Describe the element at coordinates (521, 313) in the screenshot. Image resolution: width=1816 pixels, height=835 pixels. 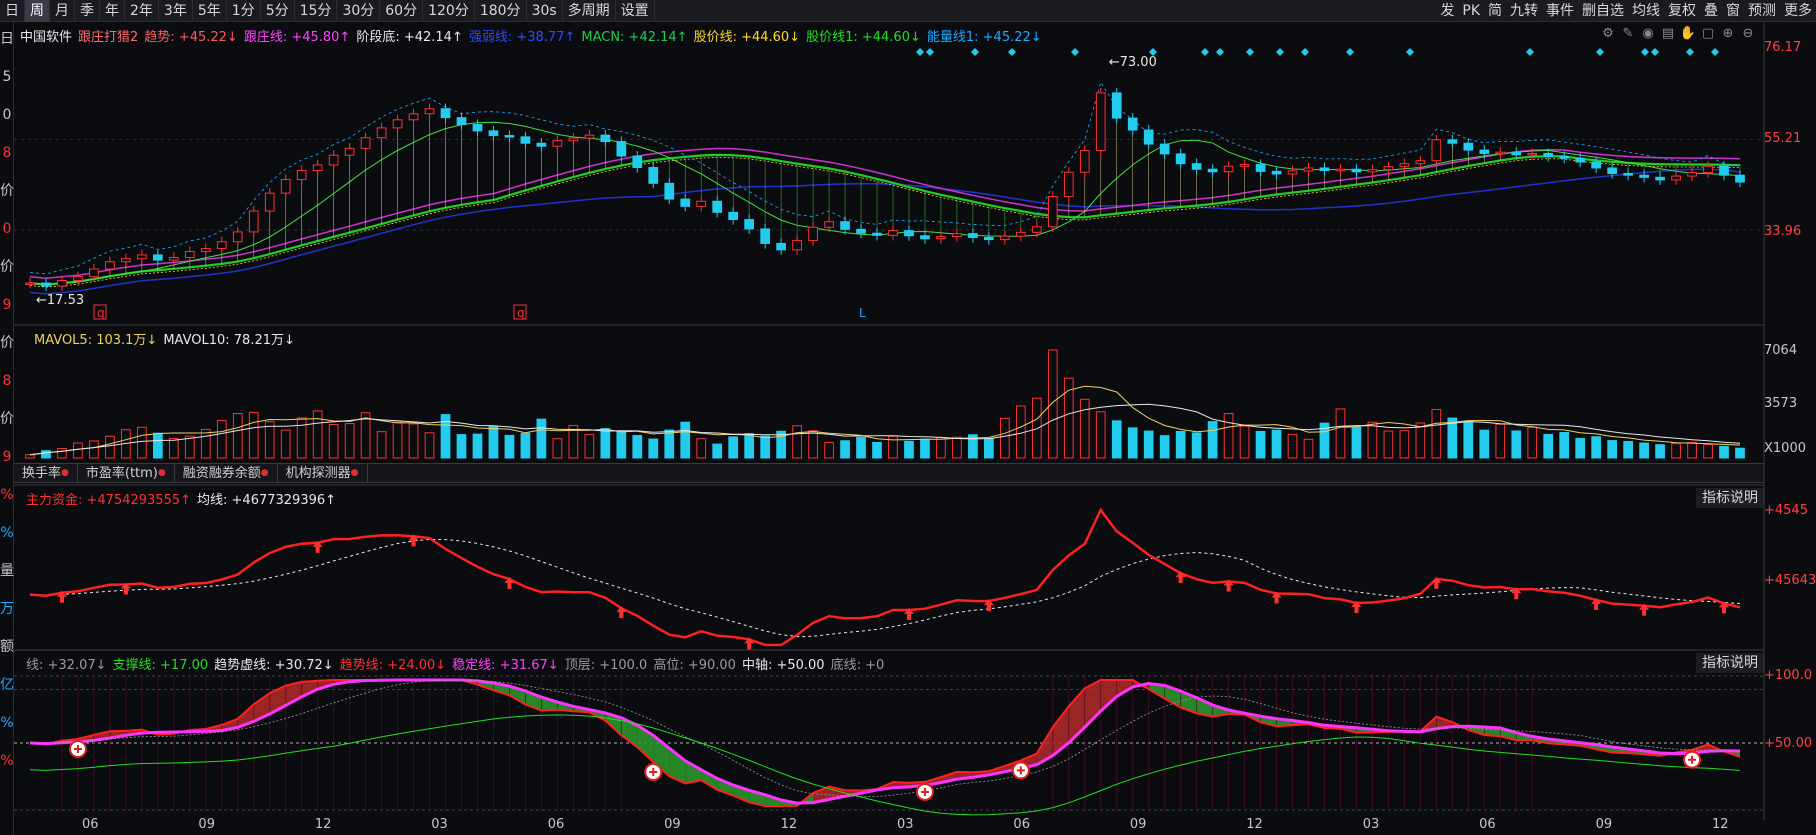
I see `signal-mark: q` at that location.